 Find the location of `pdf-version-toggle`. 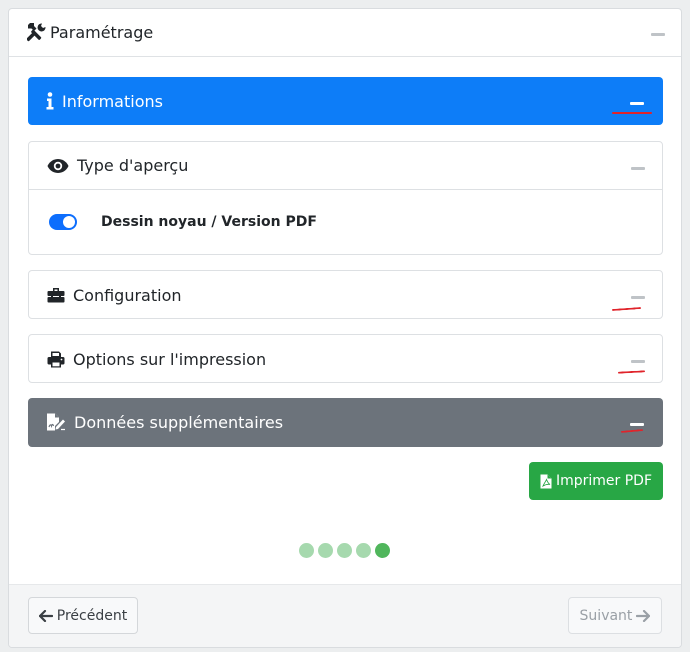

pdf-version-toggle is located at coordinates (63, 222).